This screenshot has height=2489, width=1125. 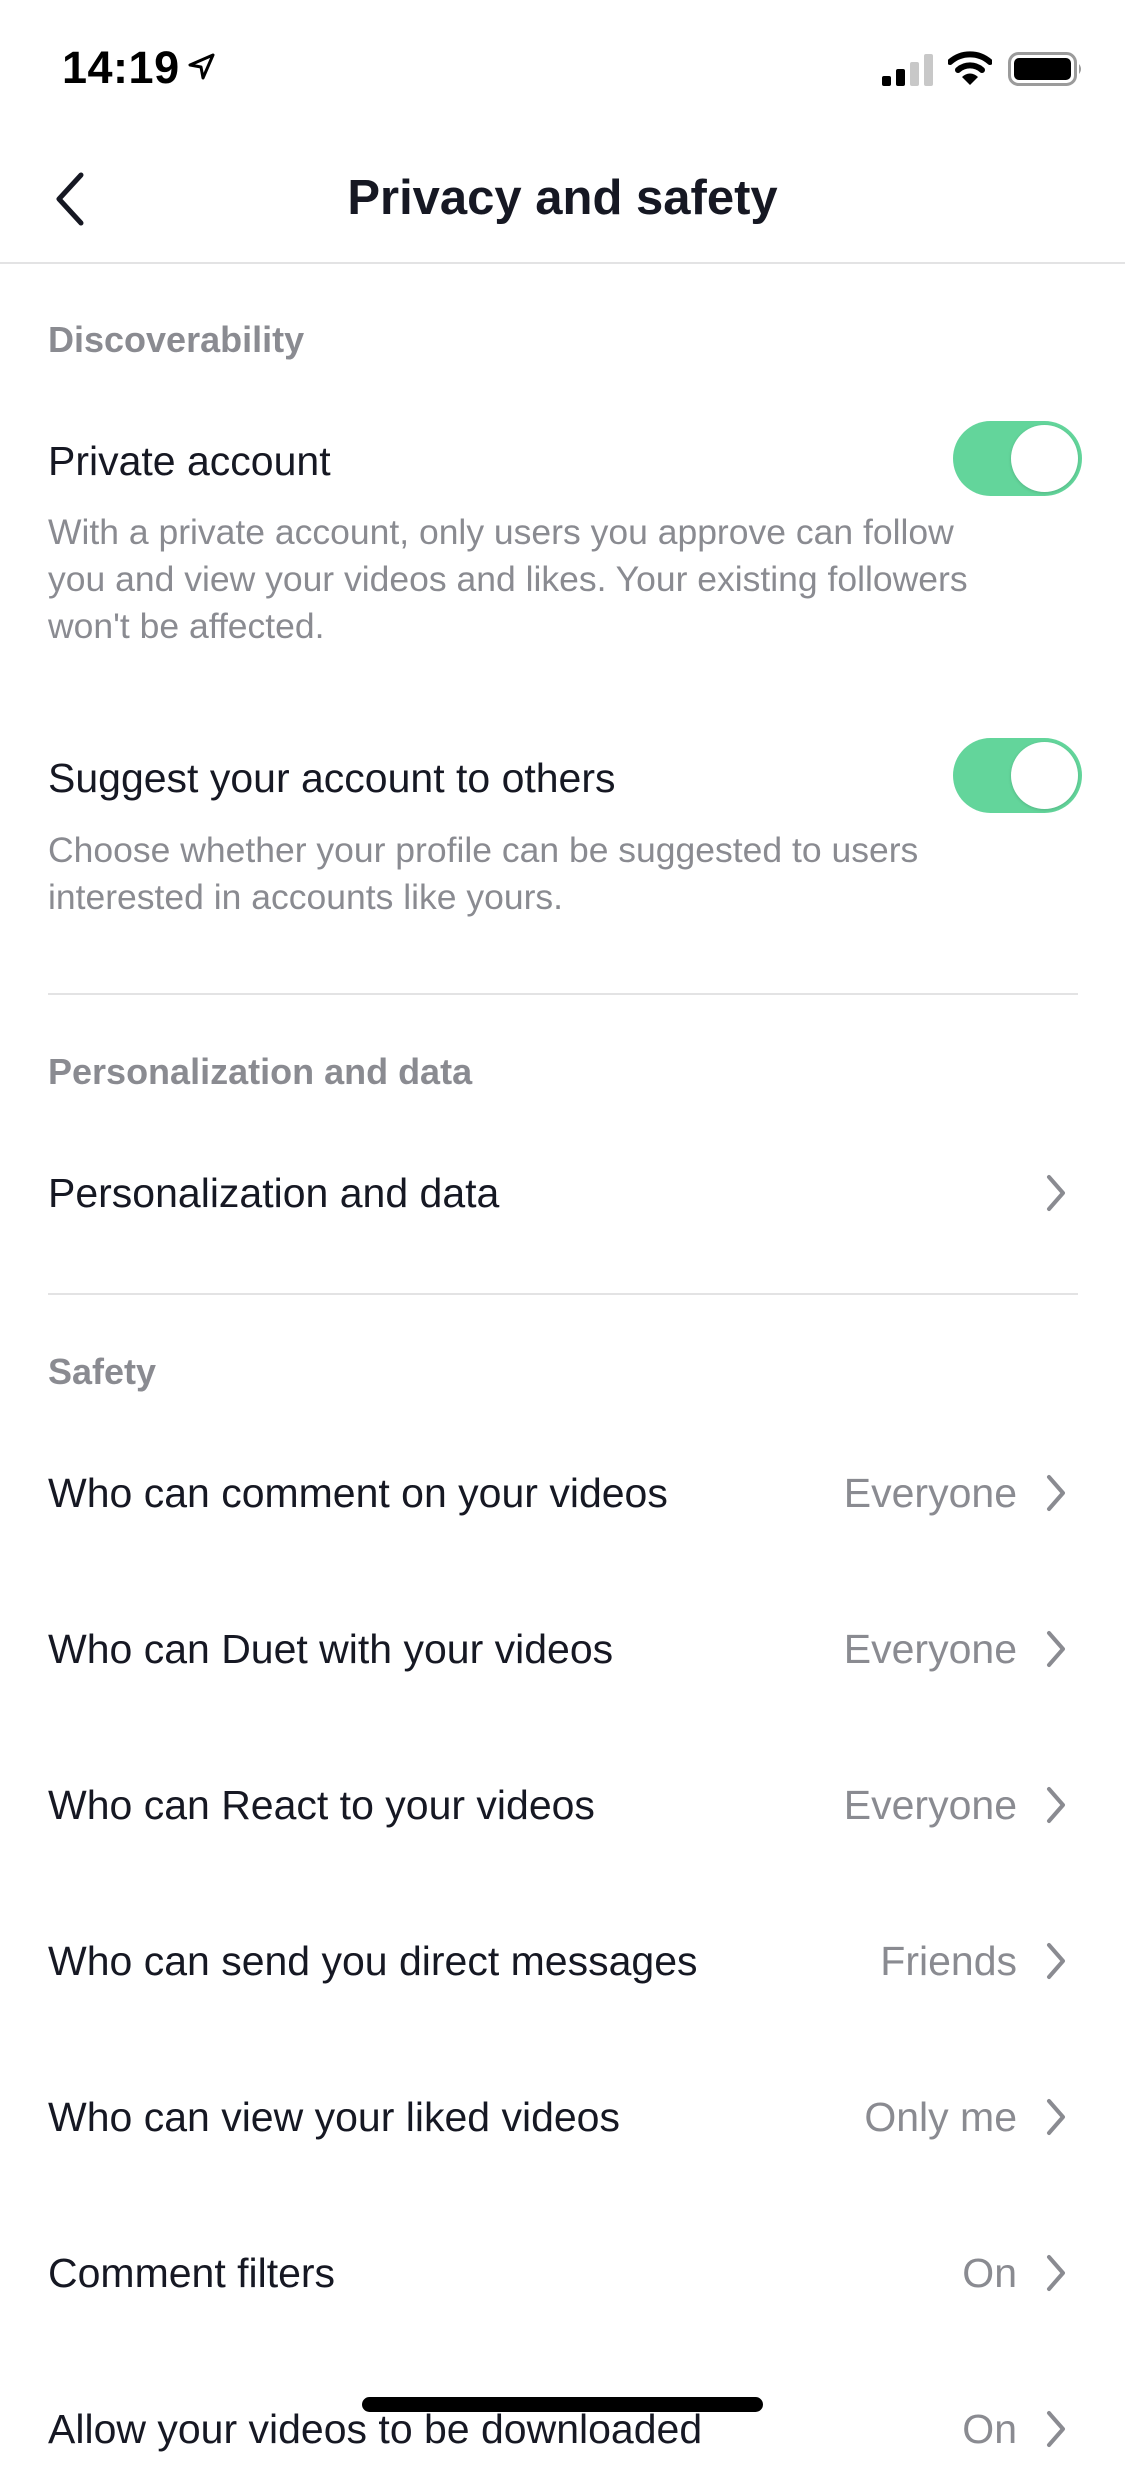 I want to click on personalization-row: Personalization and data, so click(x=562, y=1193).